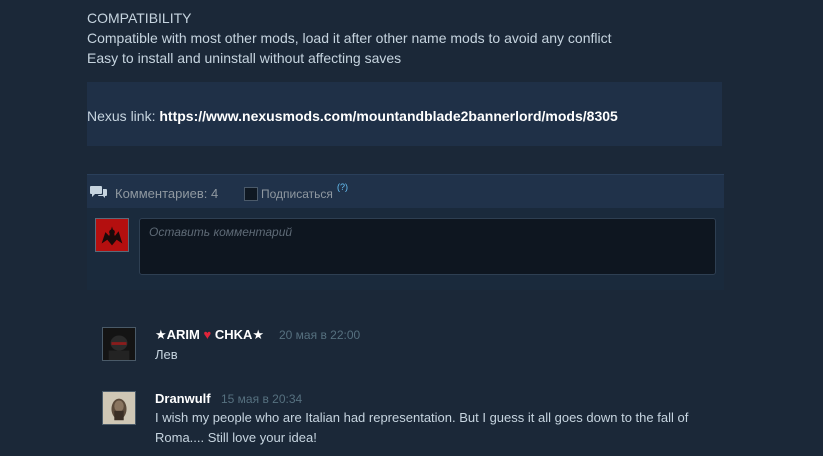 The width and height of the screenshot is (823, 456). I want to click on comment-author: Dranwulf, so click(183, 398).